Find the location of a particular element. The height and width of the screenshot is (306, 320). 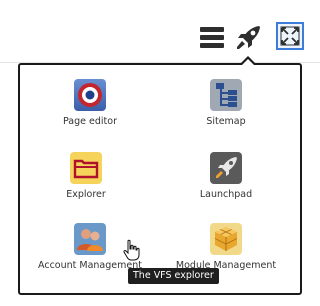

menu-item-sitemap: Sitemap is located at coordinates (226, 102).